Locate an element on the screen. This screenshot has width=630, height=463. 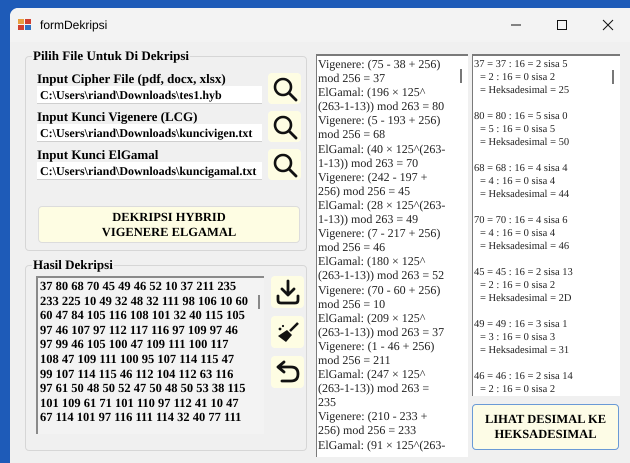
hex-step-line: = Heksadesimal = 25 is located at coordinates (524, 90).